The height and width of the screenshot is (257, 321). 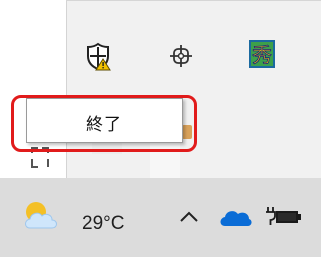 I want to click on partly-cloudy-icon, so click(x=43, y=216).